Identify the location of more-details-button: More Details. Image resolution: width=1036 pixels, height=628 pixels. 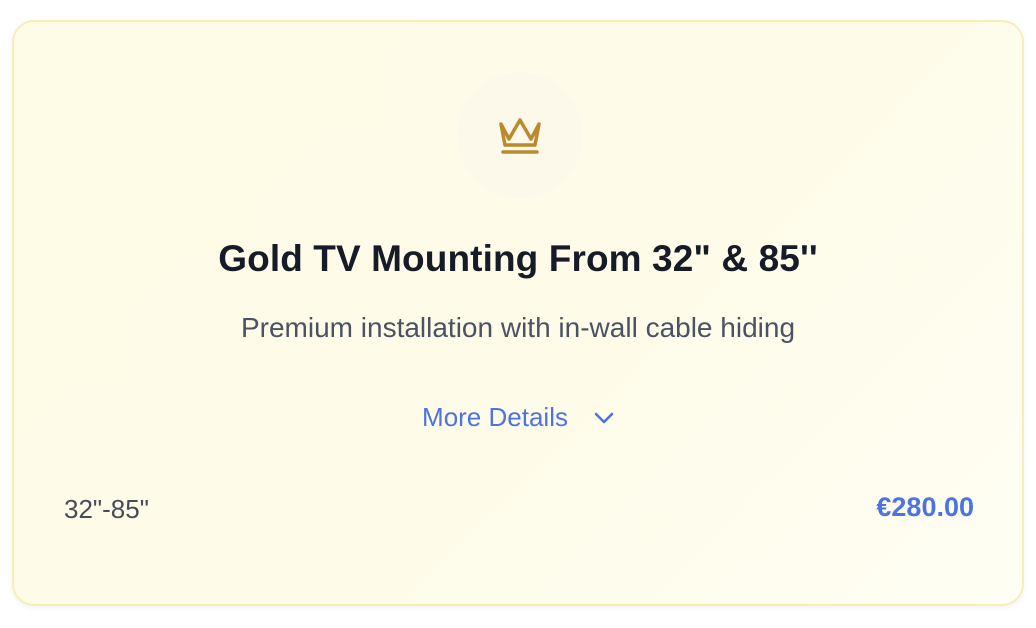
(518, 417).